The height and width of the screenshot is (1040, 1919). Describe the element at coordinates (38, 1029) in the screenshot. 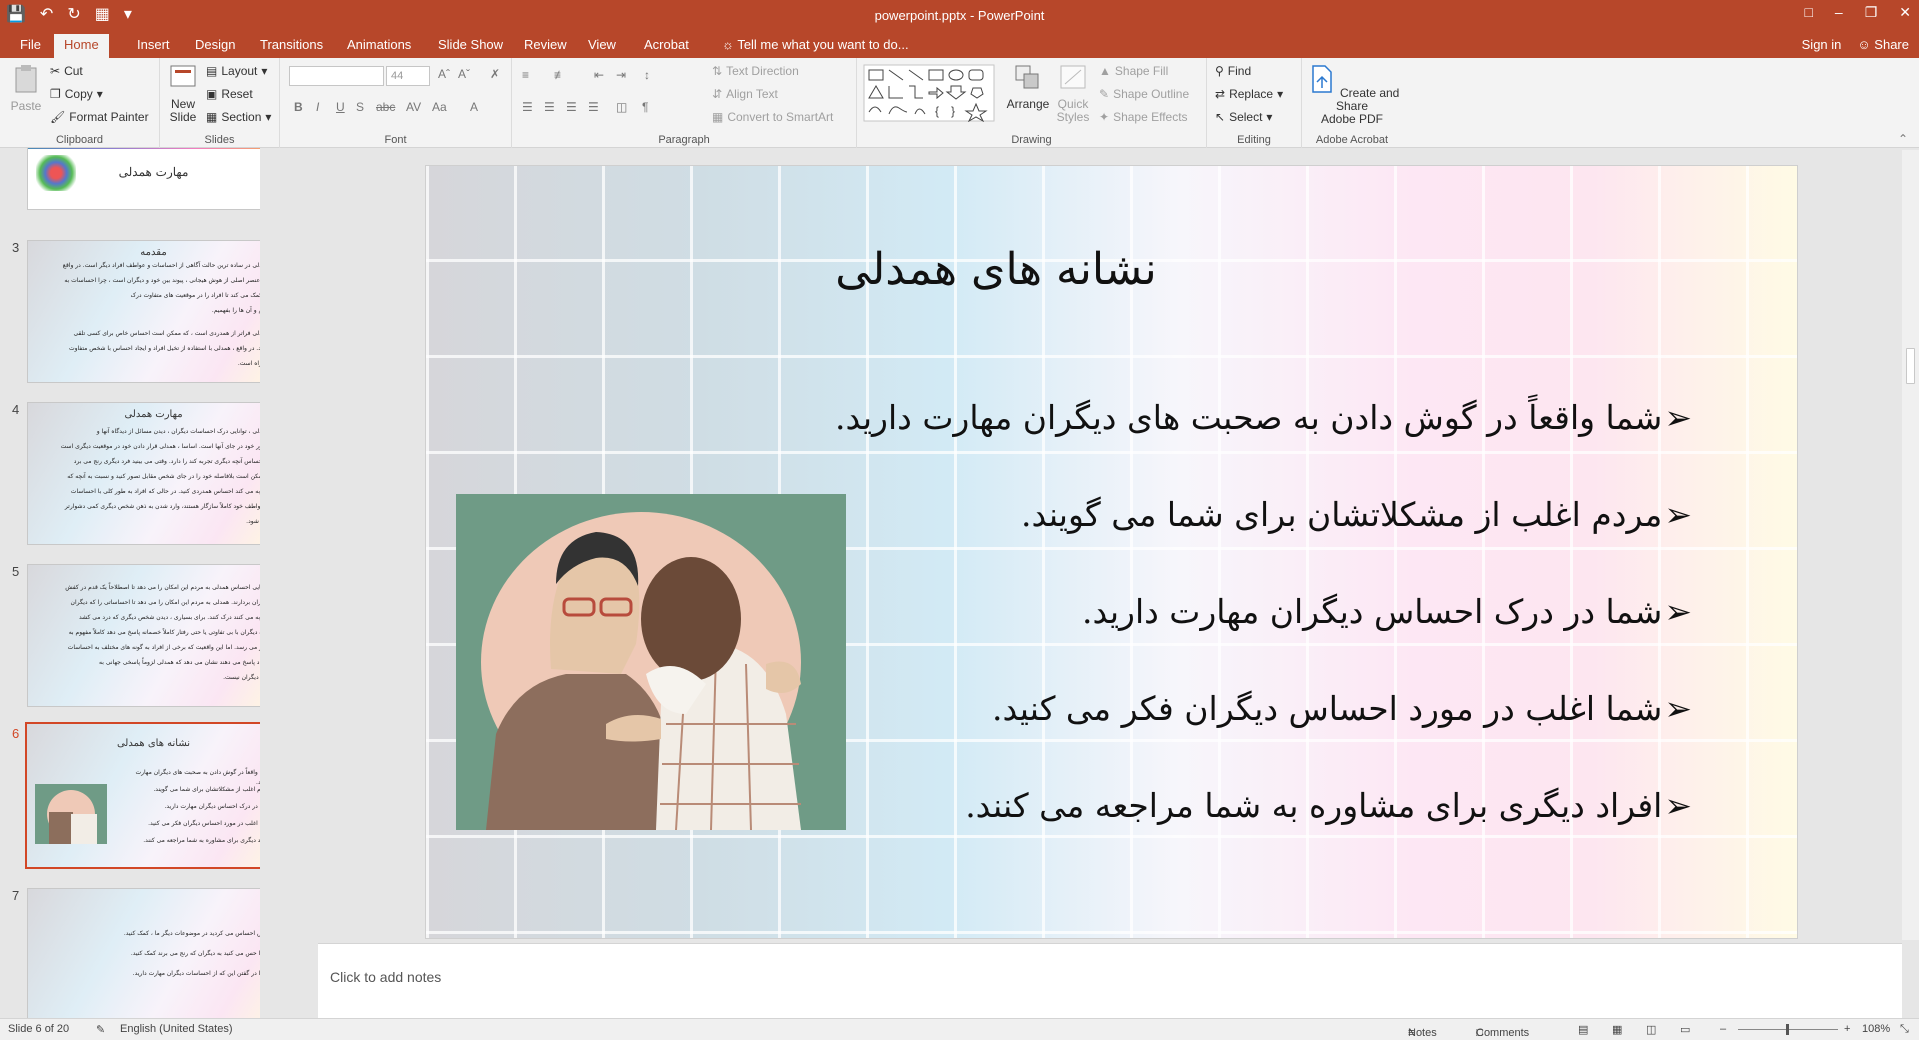

I see `slide-counter: Slide 6 of 20` at that location.